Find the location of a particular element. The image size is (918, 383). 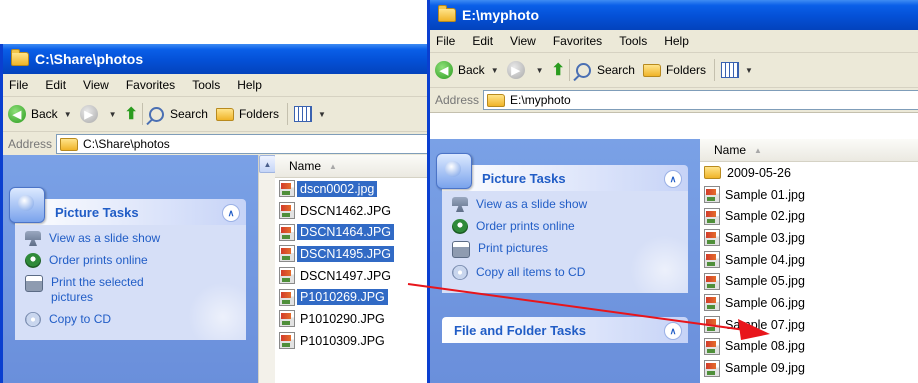

address-field: C:\Share\photos is located at coordinates (243, 144).